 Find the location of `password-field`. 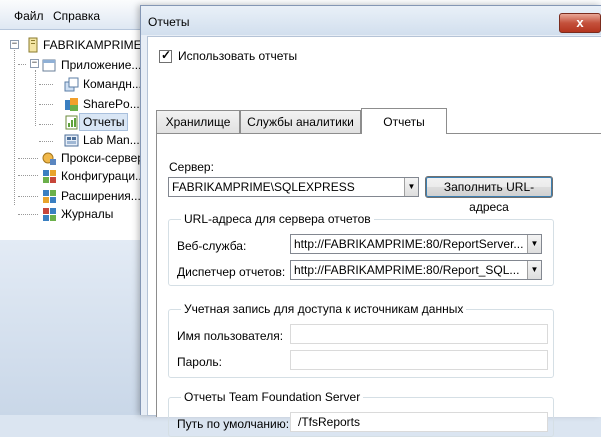

password-field is located at coordinates (419, 360).